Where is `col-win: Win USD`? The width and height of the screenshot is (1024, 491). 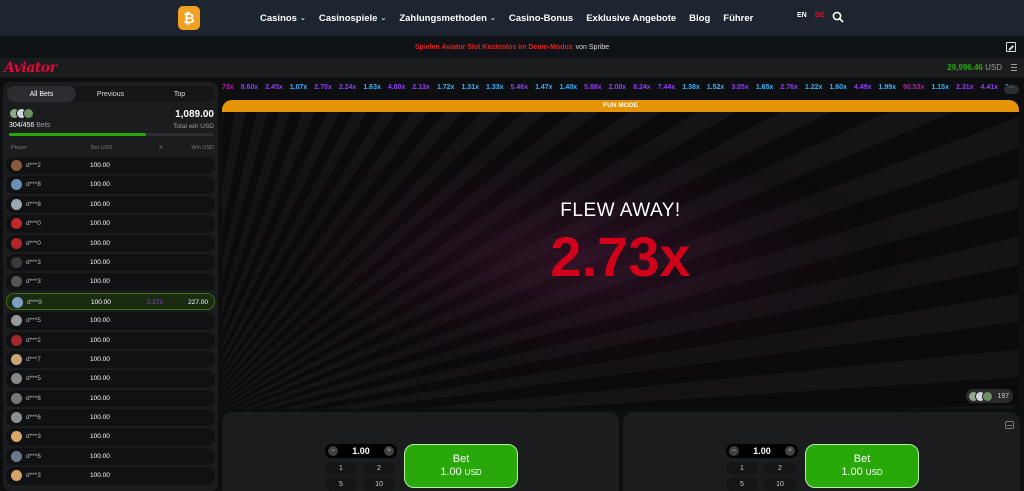
col-win: Win USD is located at coordinates (202, 148).